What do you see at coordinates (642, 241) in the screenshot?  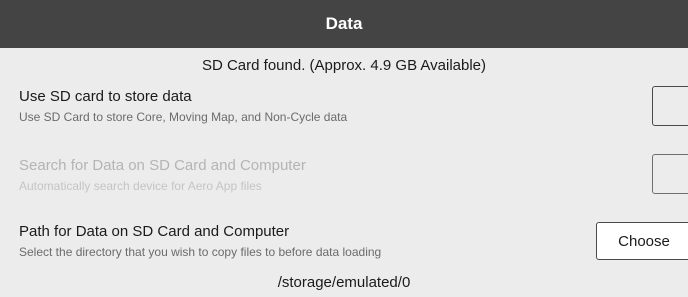 I see `choose-path-button: Choose` at bounding box center [642, 241].